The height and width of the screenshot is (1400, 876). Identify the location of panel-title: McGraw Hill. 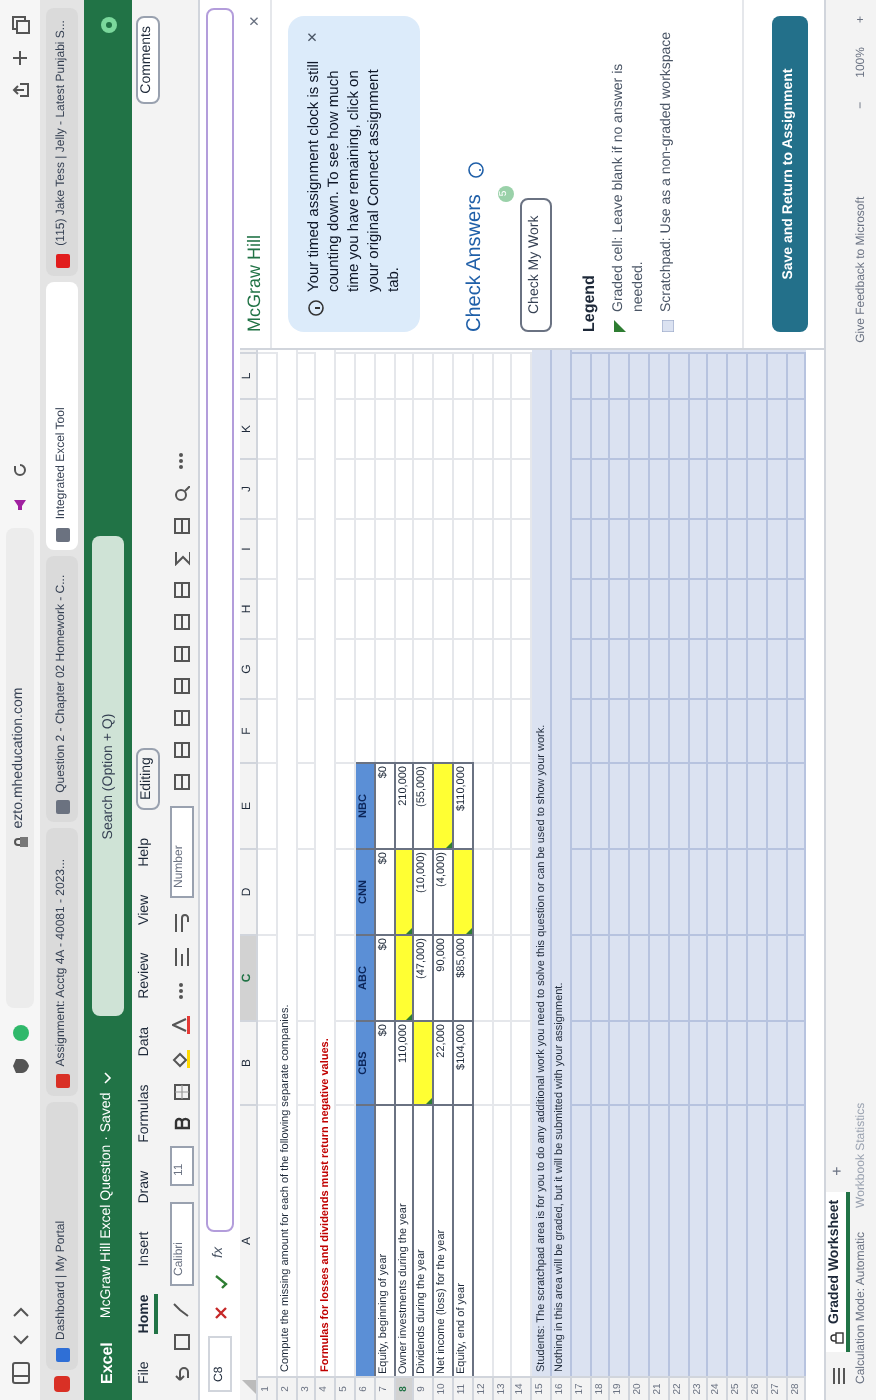
(253, 283).